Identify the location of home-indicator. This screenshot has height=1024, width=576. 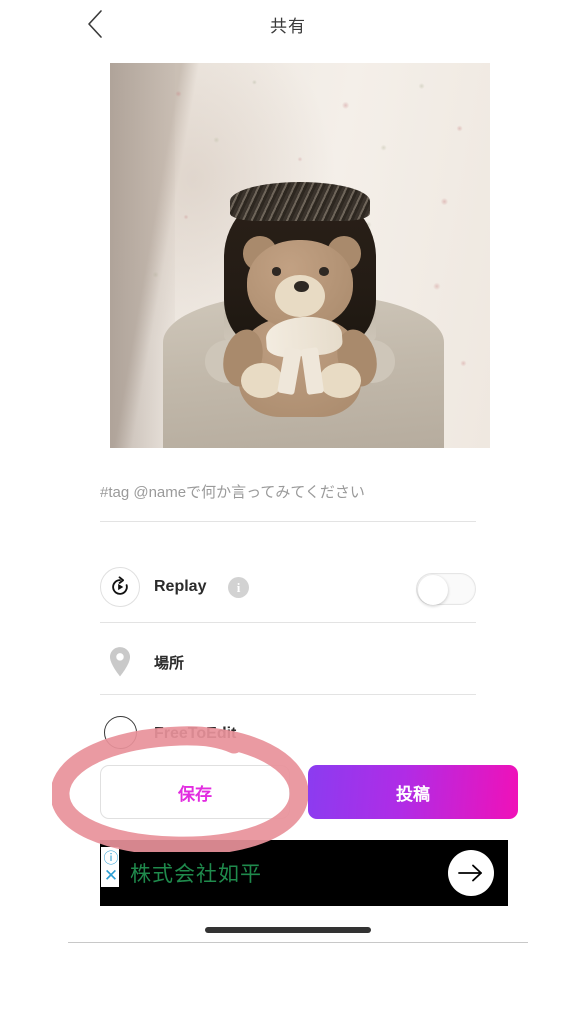
(288, 930).